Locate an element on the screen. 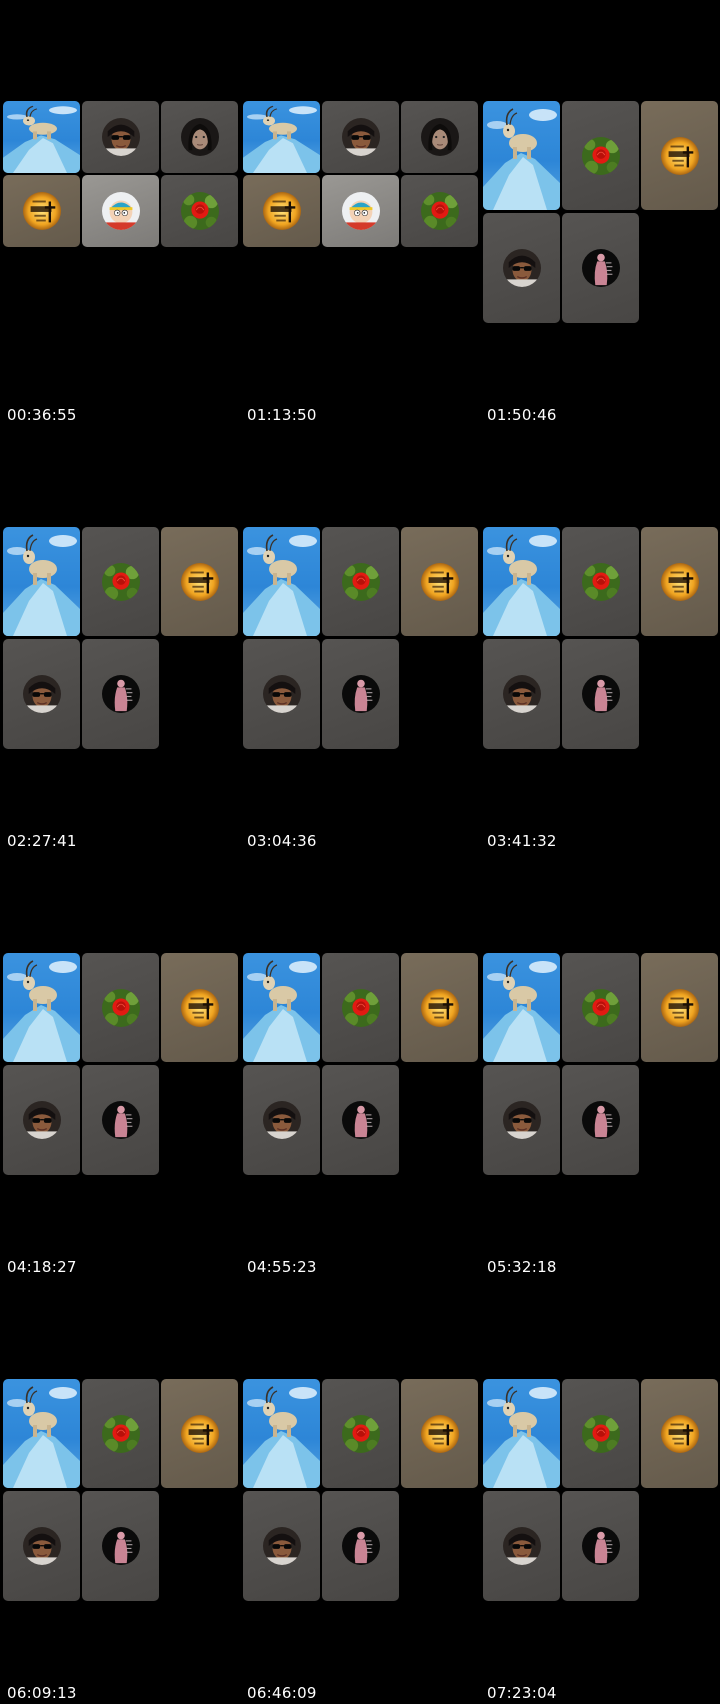 This screenshot has height=1704, width=720. video-frame-thumbnail: 04:55:23 is located at coordinates (361, 1114).